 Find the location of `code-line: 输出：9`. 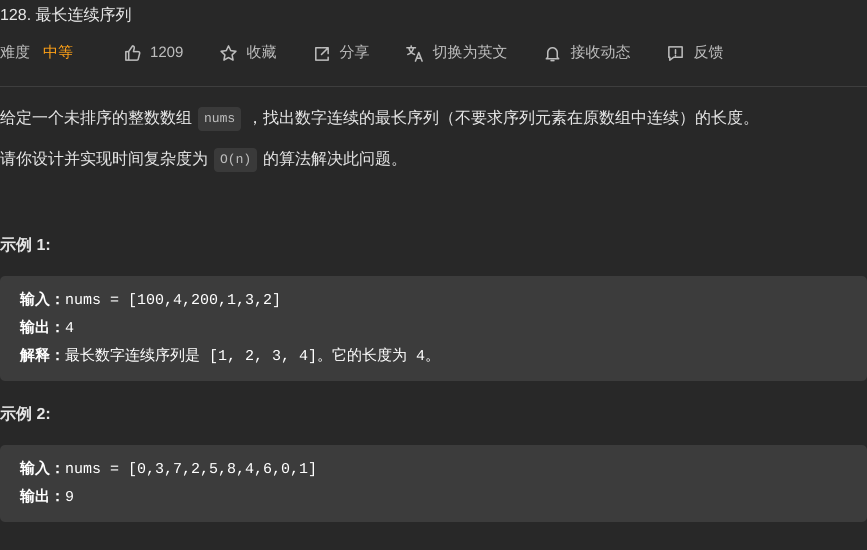

code-line: 输出：9 is located at coordinates (48, 497).